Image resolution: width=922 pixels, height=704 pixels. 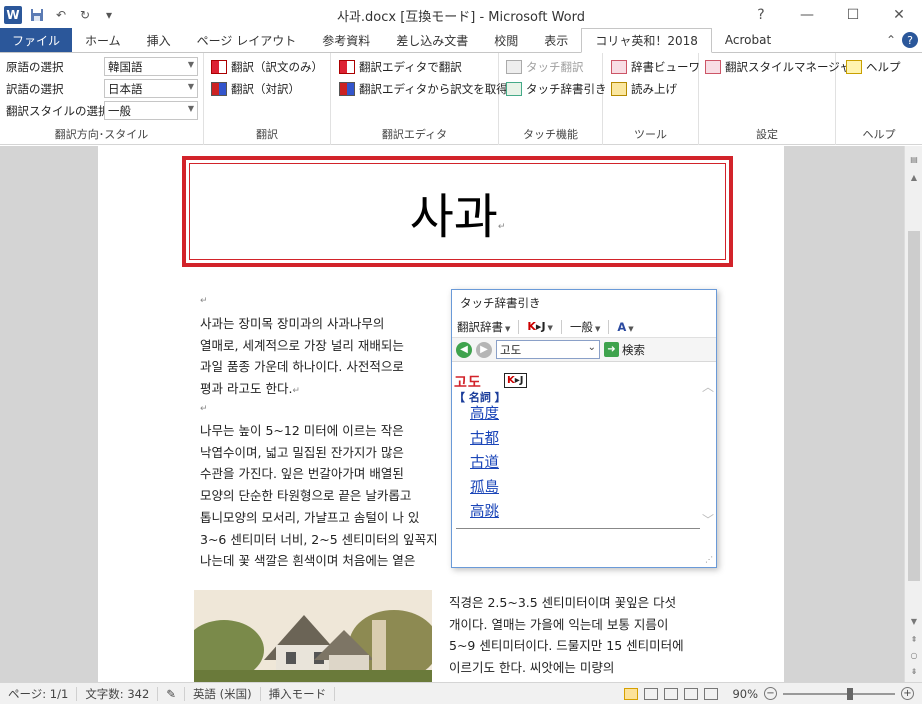 I want to click on editor-translate-button: 翻訳エディタで翻訳, so click(x=400, y=67).